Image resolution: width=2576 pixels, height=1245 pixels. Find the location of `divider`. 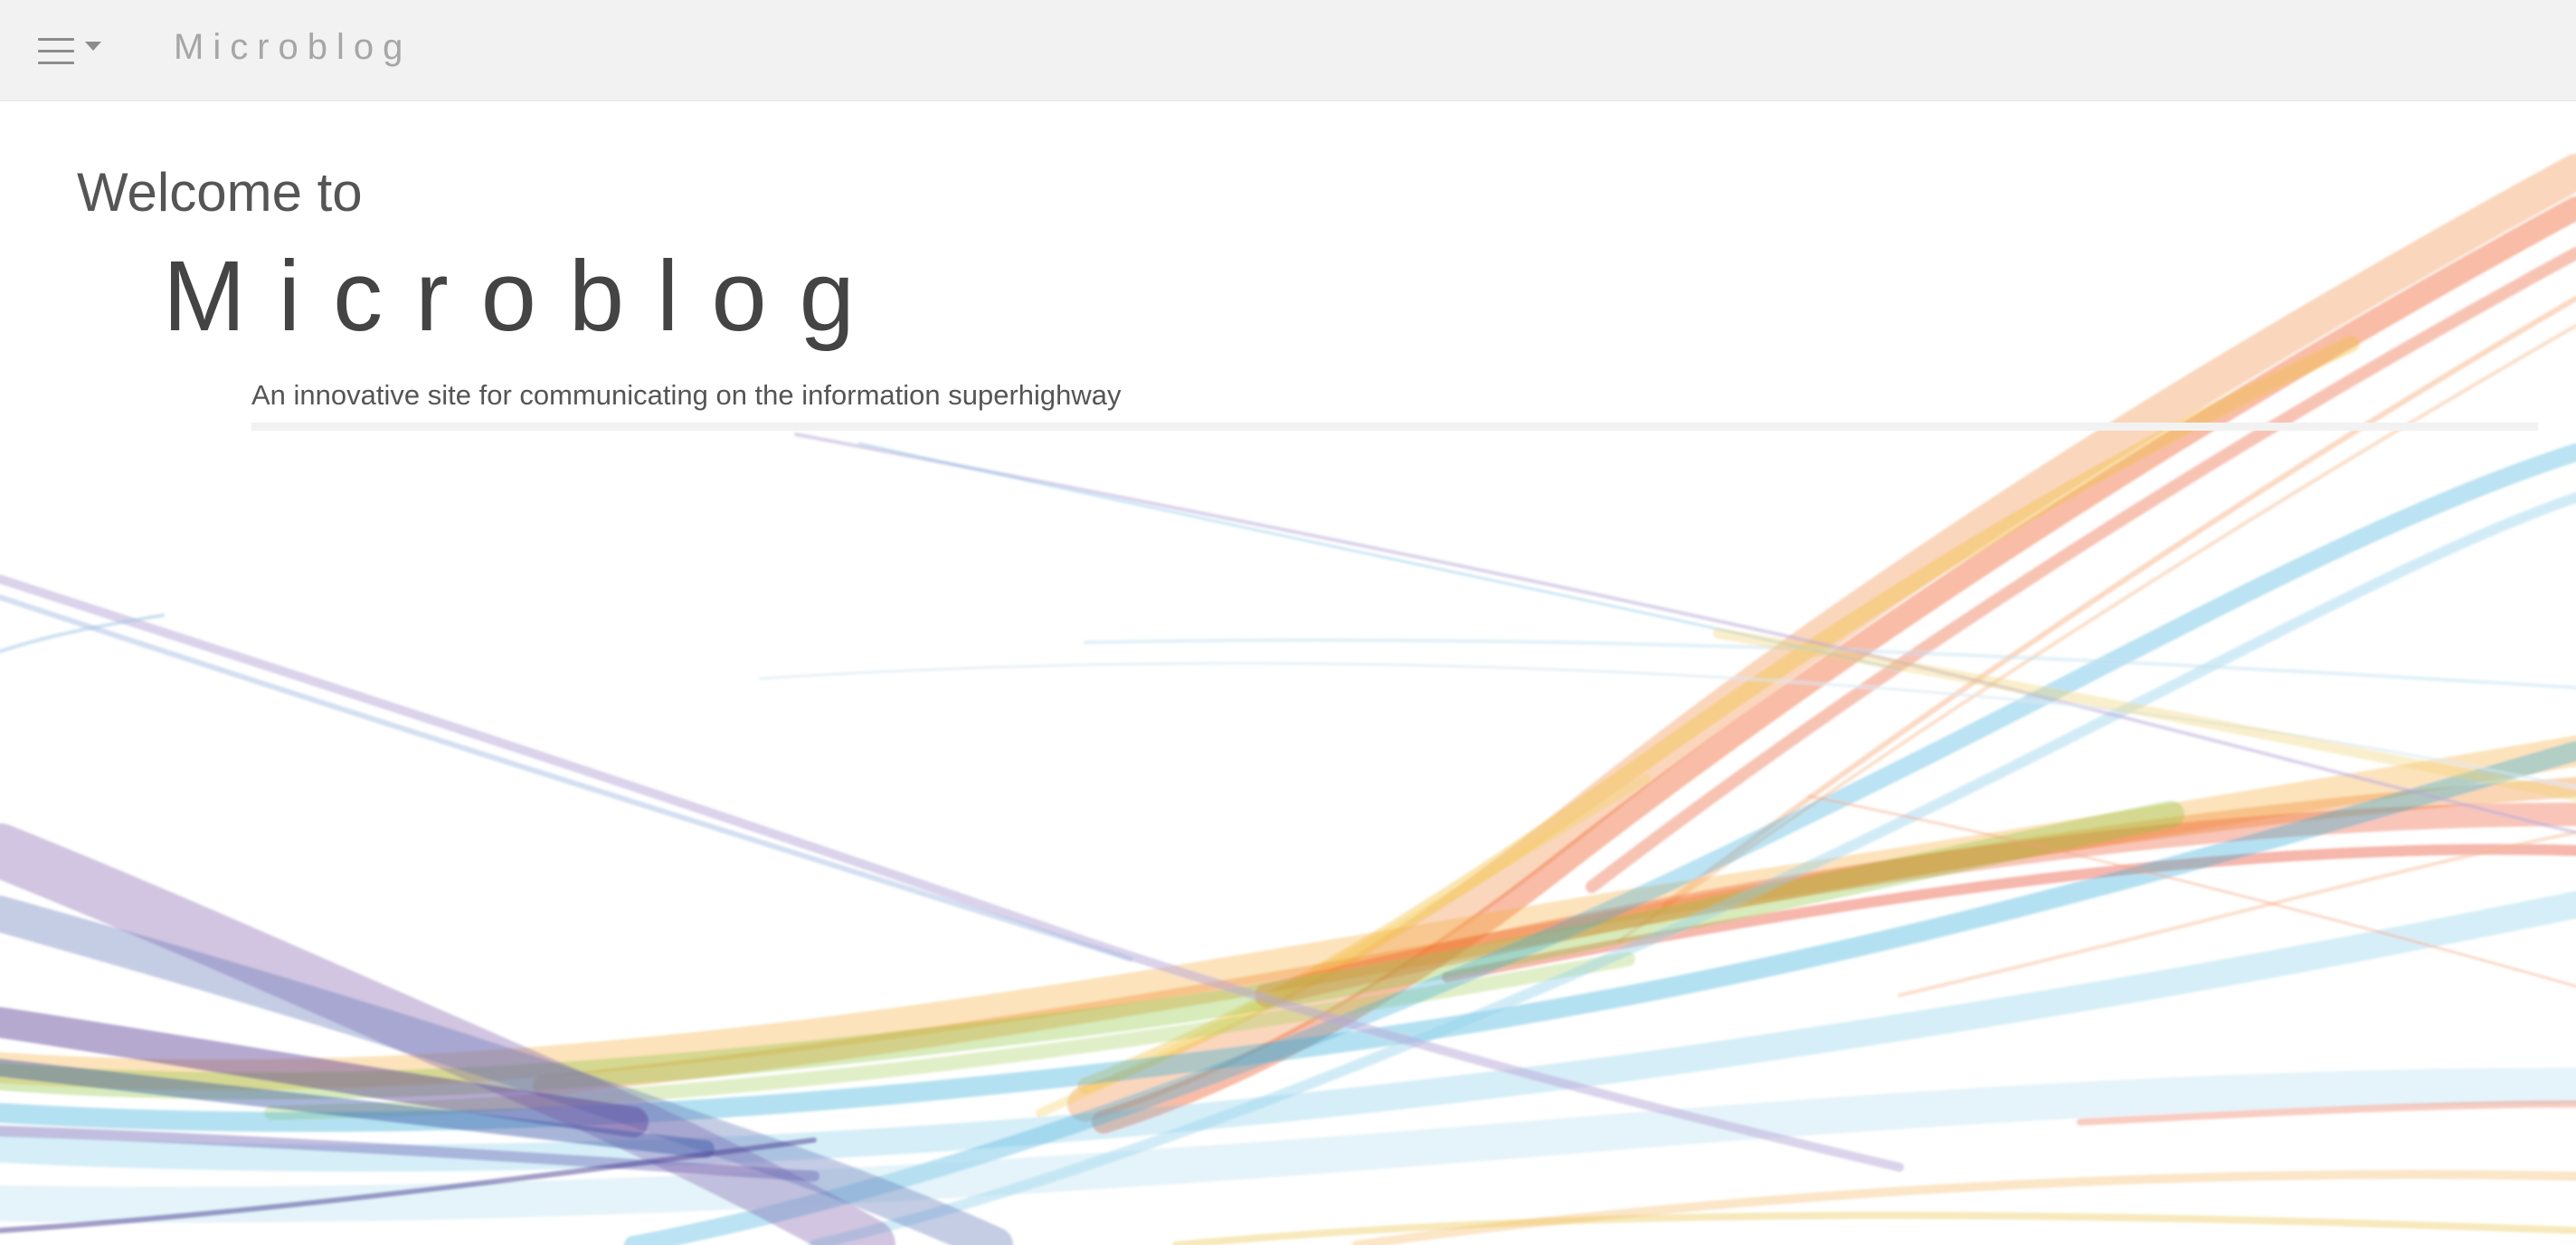

divider is located at coordinates (1394, 427).